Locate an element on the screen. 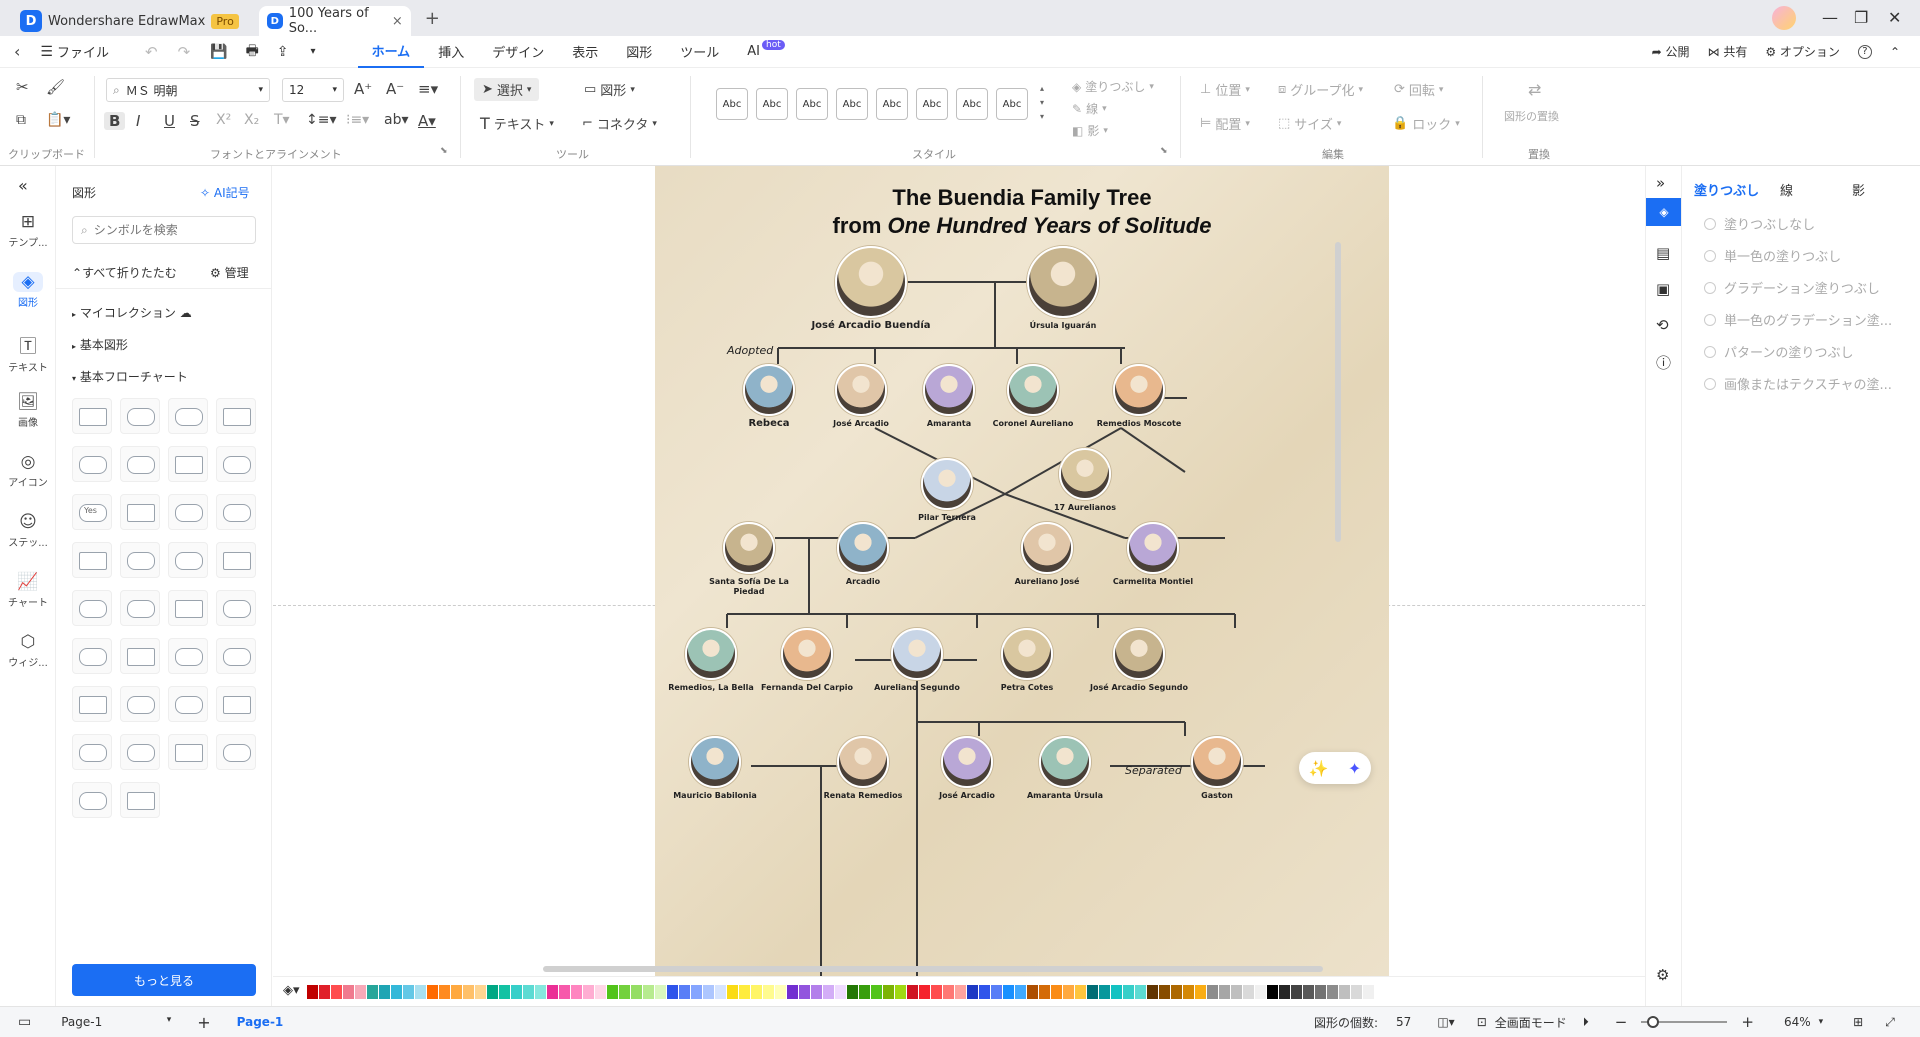 Image resolution: width=1920 pixels, height=1037 pixels. paste-icon: 📋▾ is located at coordinates (58, 120).